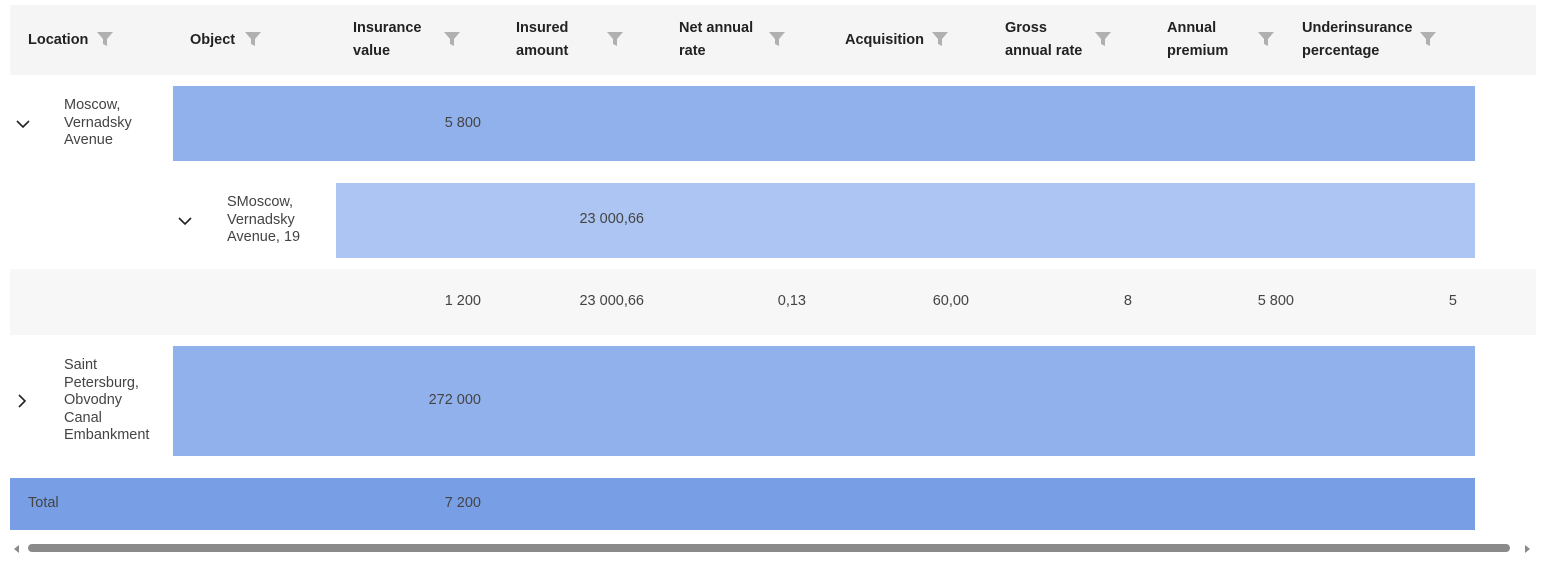 The width and height of the screenshot is (1543, 571). I want to click on column-header-insured-amount: Insured amount, so click(542, 40).